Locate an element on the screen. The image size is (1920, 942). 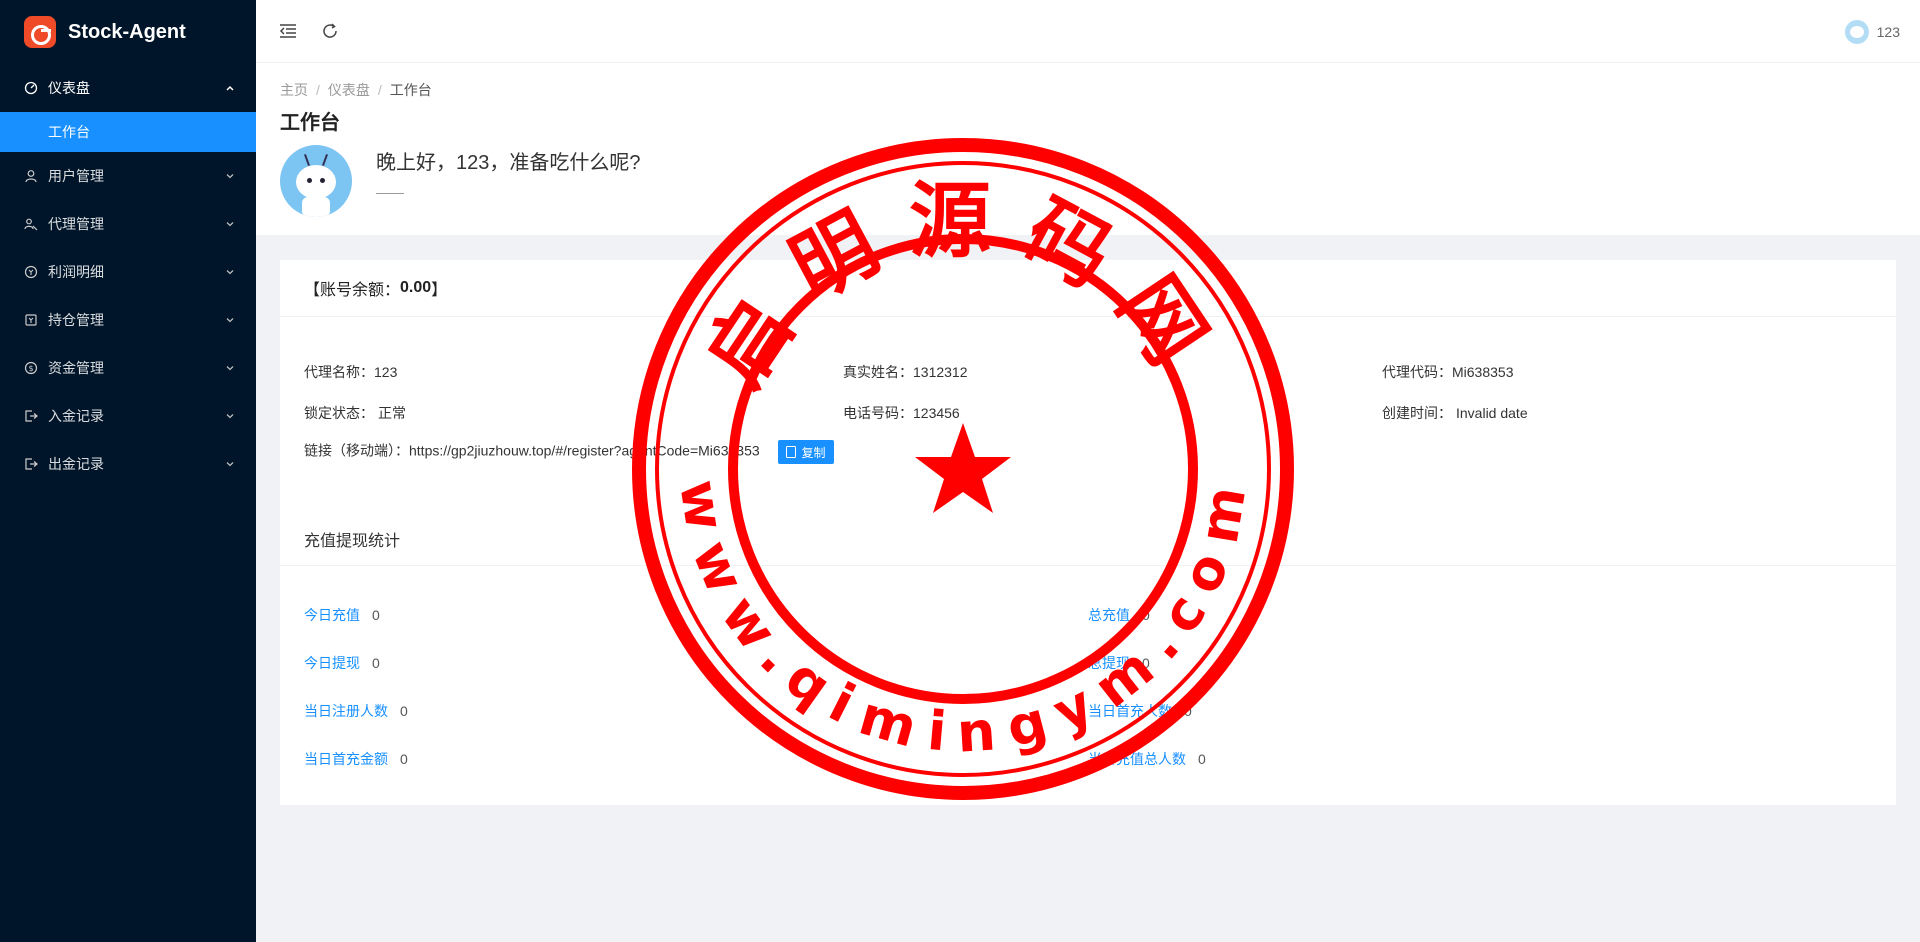
stat-item: 当日注册人数 0 is located at coordinates (356, 711).